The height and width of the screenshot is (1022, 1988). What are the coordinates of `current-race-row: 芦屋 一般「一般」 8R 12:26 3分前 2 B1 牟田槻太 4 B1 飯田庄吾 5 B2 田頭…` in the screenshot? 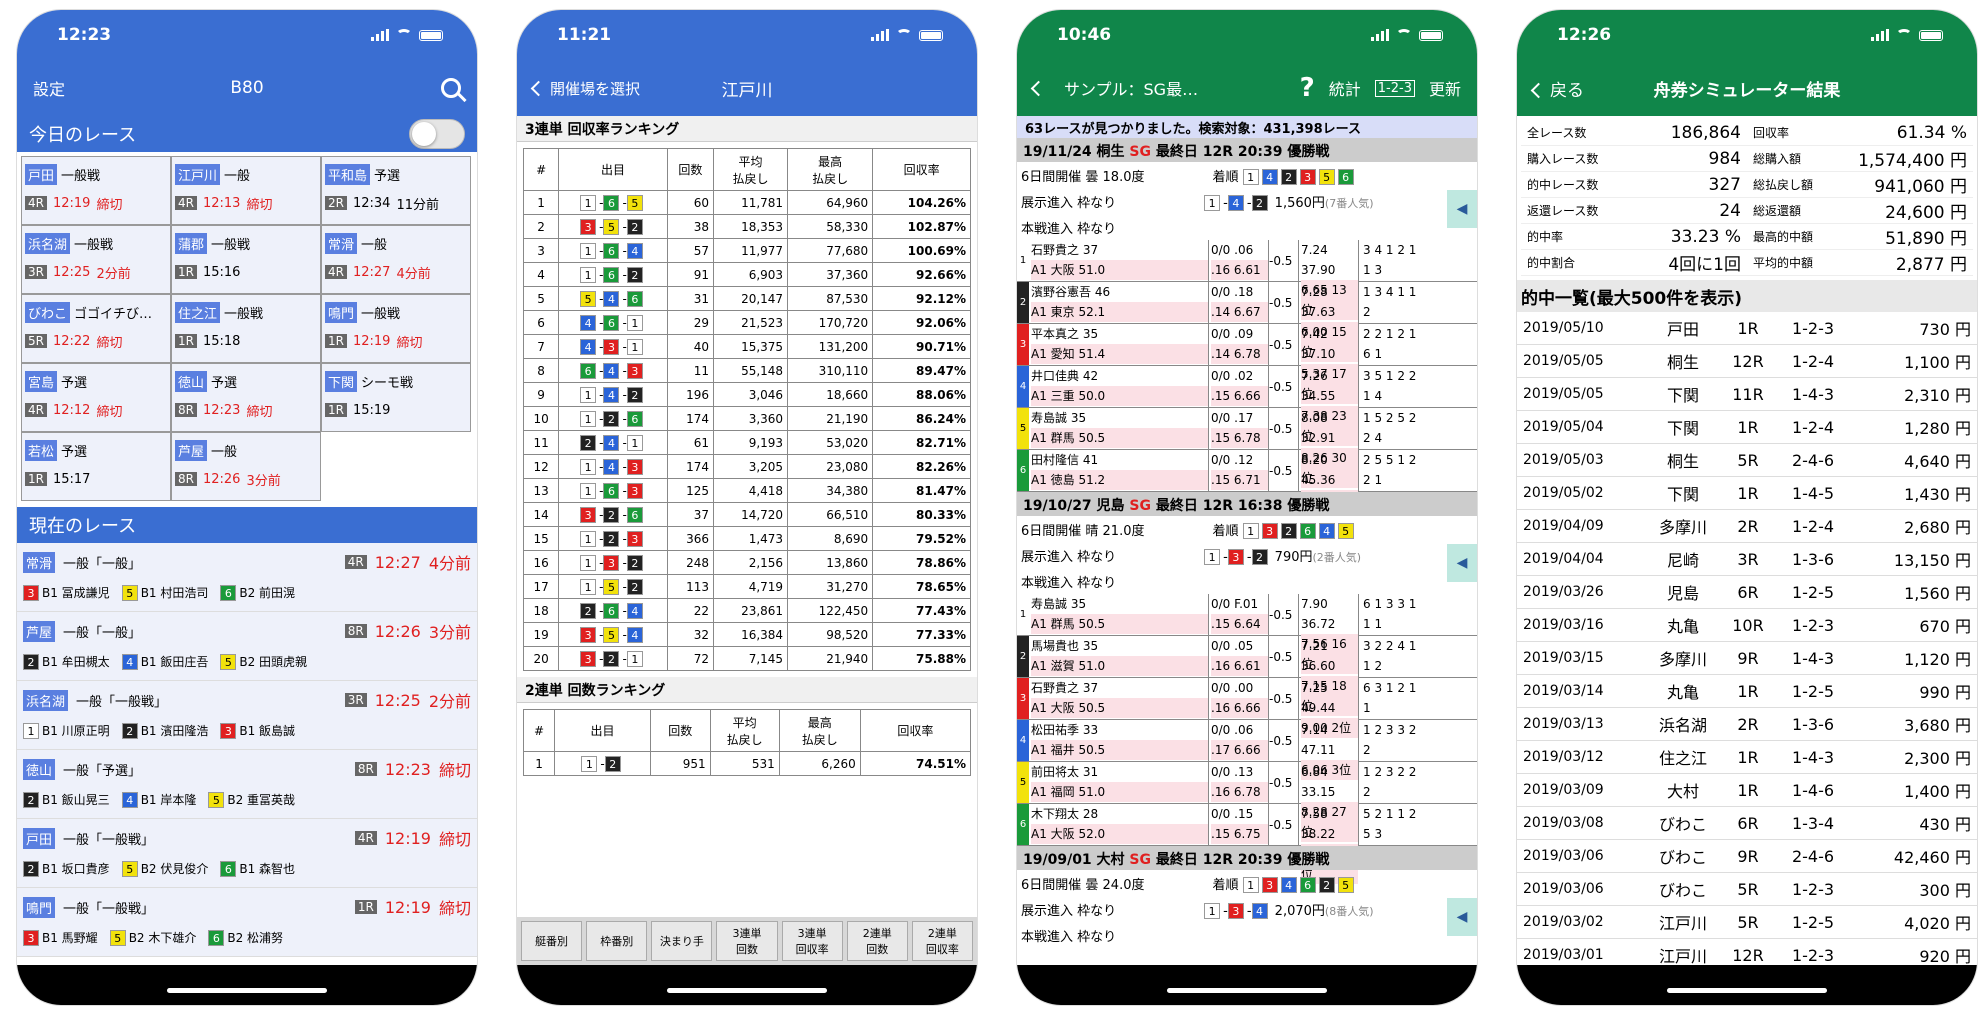 It's located at (247, 646).